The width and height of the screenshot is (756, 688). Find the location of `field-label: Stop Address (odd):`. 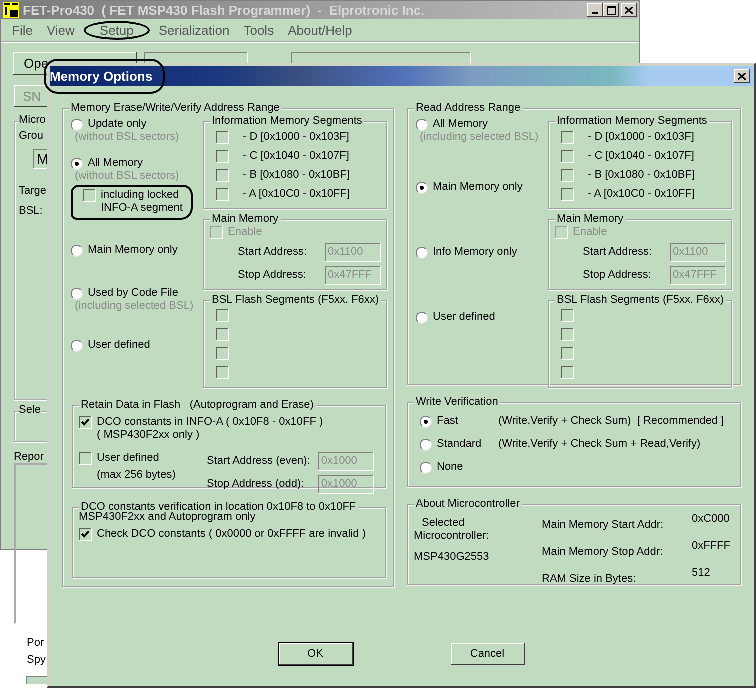

field-label: Stop Address (odd): is located at coordinates (255, 484).